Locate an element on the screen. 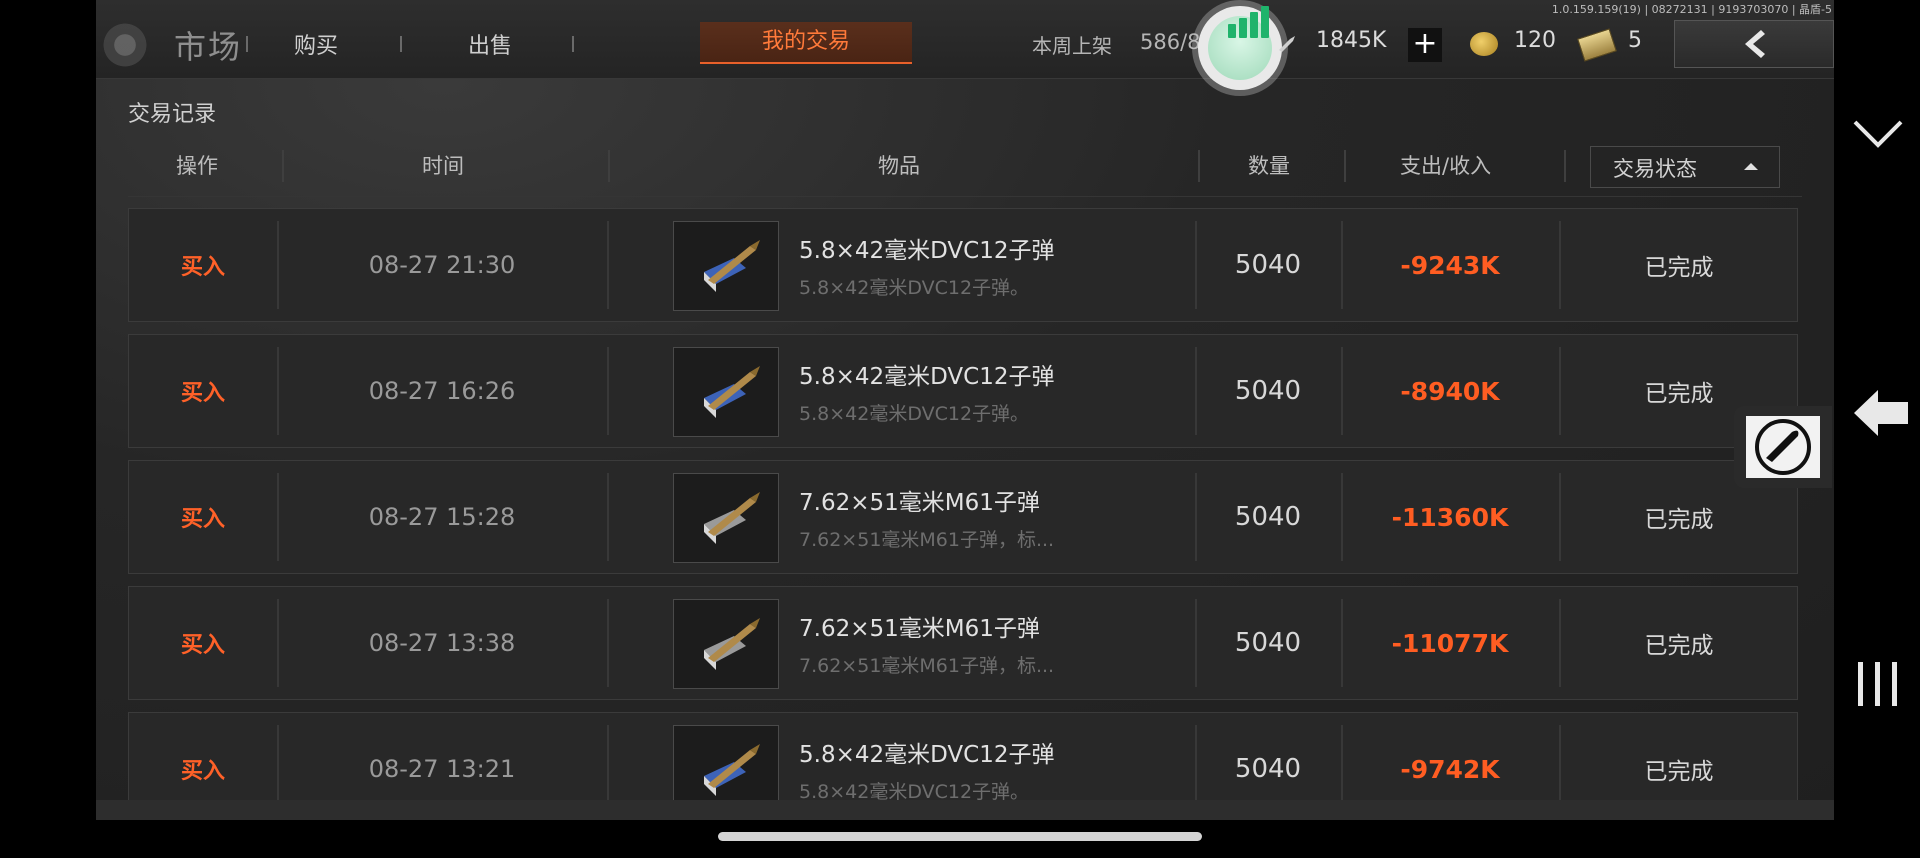 This screenshot has height=858, width=1920. status-sort-button: 交易状态 is located at coordinates (1685, 167).